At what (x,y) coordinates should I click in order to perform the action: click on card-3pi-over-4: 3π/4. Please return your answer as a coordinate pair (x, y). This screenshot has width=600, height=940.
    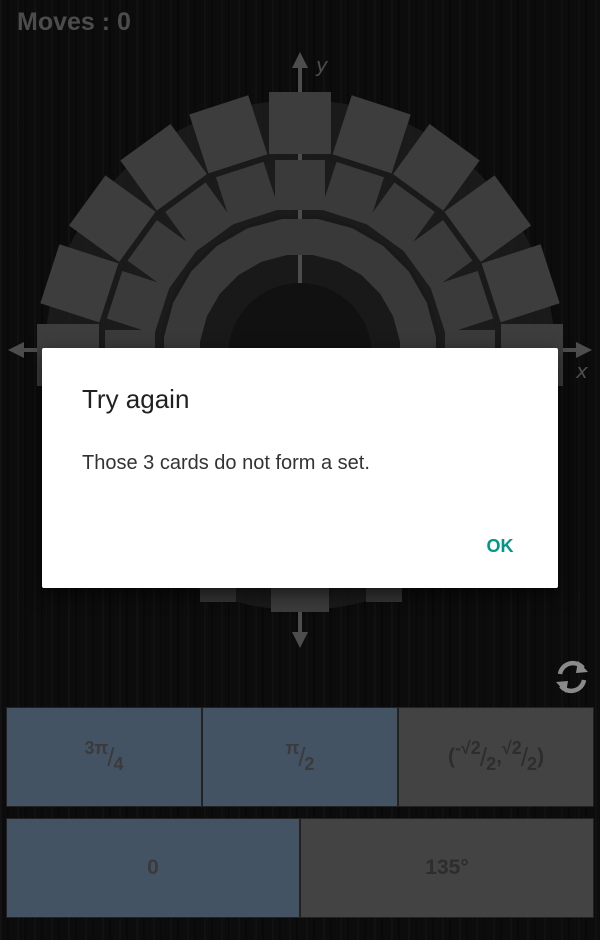
    Looking at the image, I should click on (104, 757).